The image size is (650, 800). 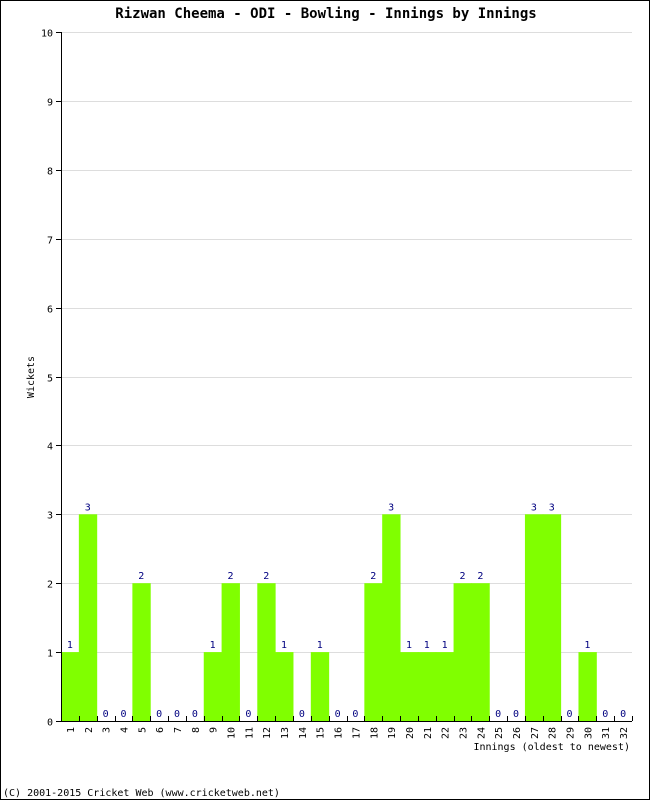 What do you see at coordinates (321, 733) in the screenshot?
I see `x-tick-label: 15` at bounding box center [321, 733].